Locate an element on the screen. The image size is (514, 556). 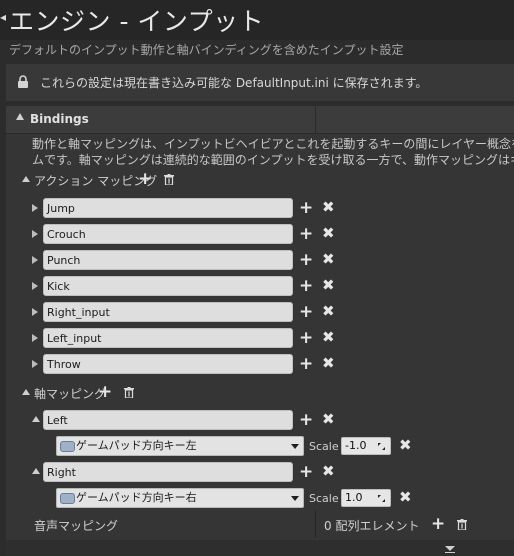
action-mappings-collapse-icon is located at coordinates (26, 179).